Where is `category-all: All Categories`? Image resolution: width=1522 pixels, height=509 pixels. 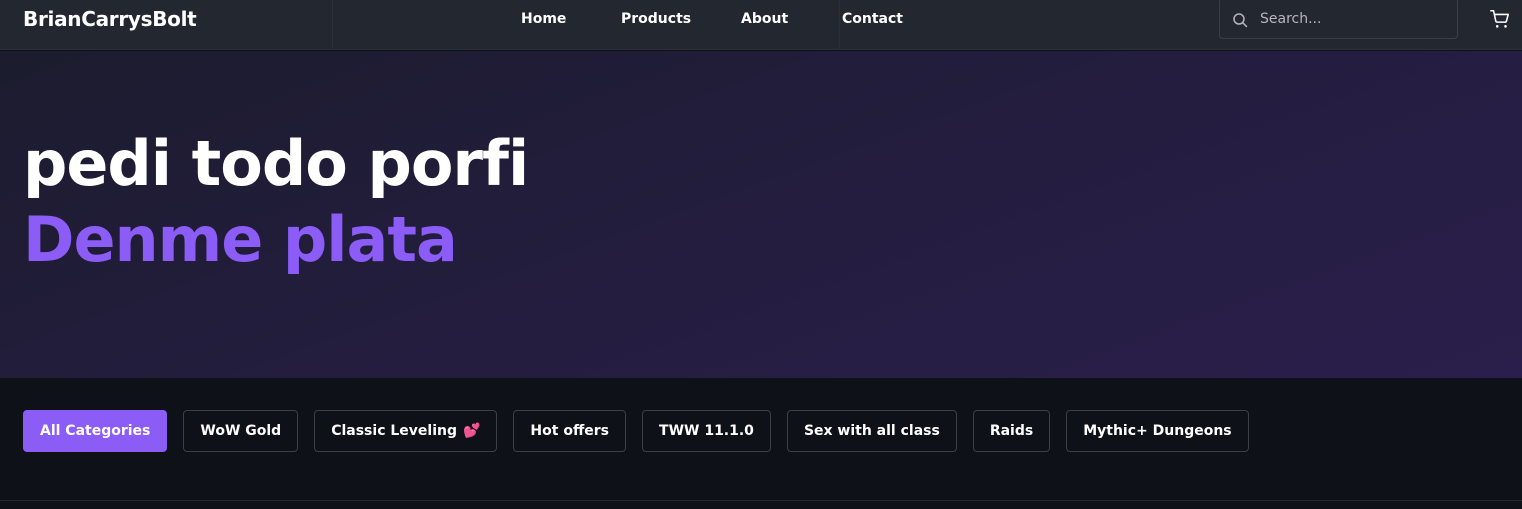
category-all: All Categories is located at coordinates (95, 431).